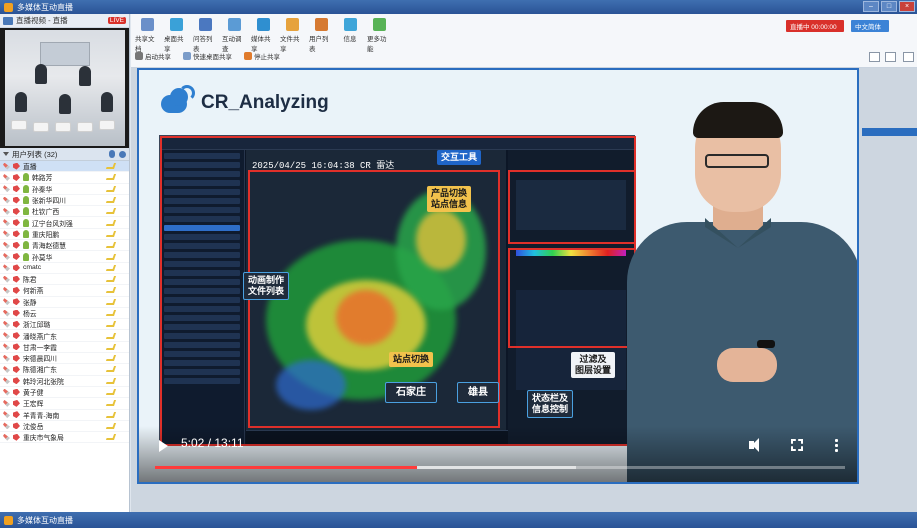 The width and height of the screenshot is (917, 528). Describe the element at coordinates (263, 35) in the screenshot. I see `tool-media-share-button: 媒体共享` at that location.